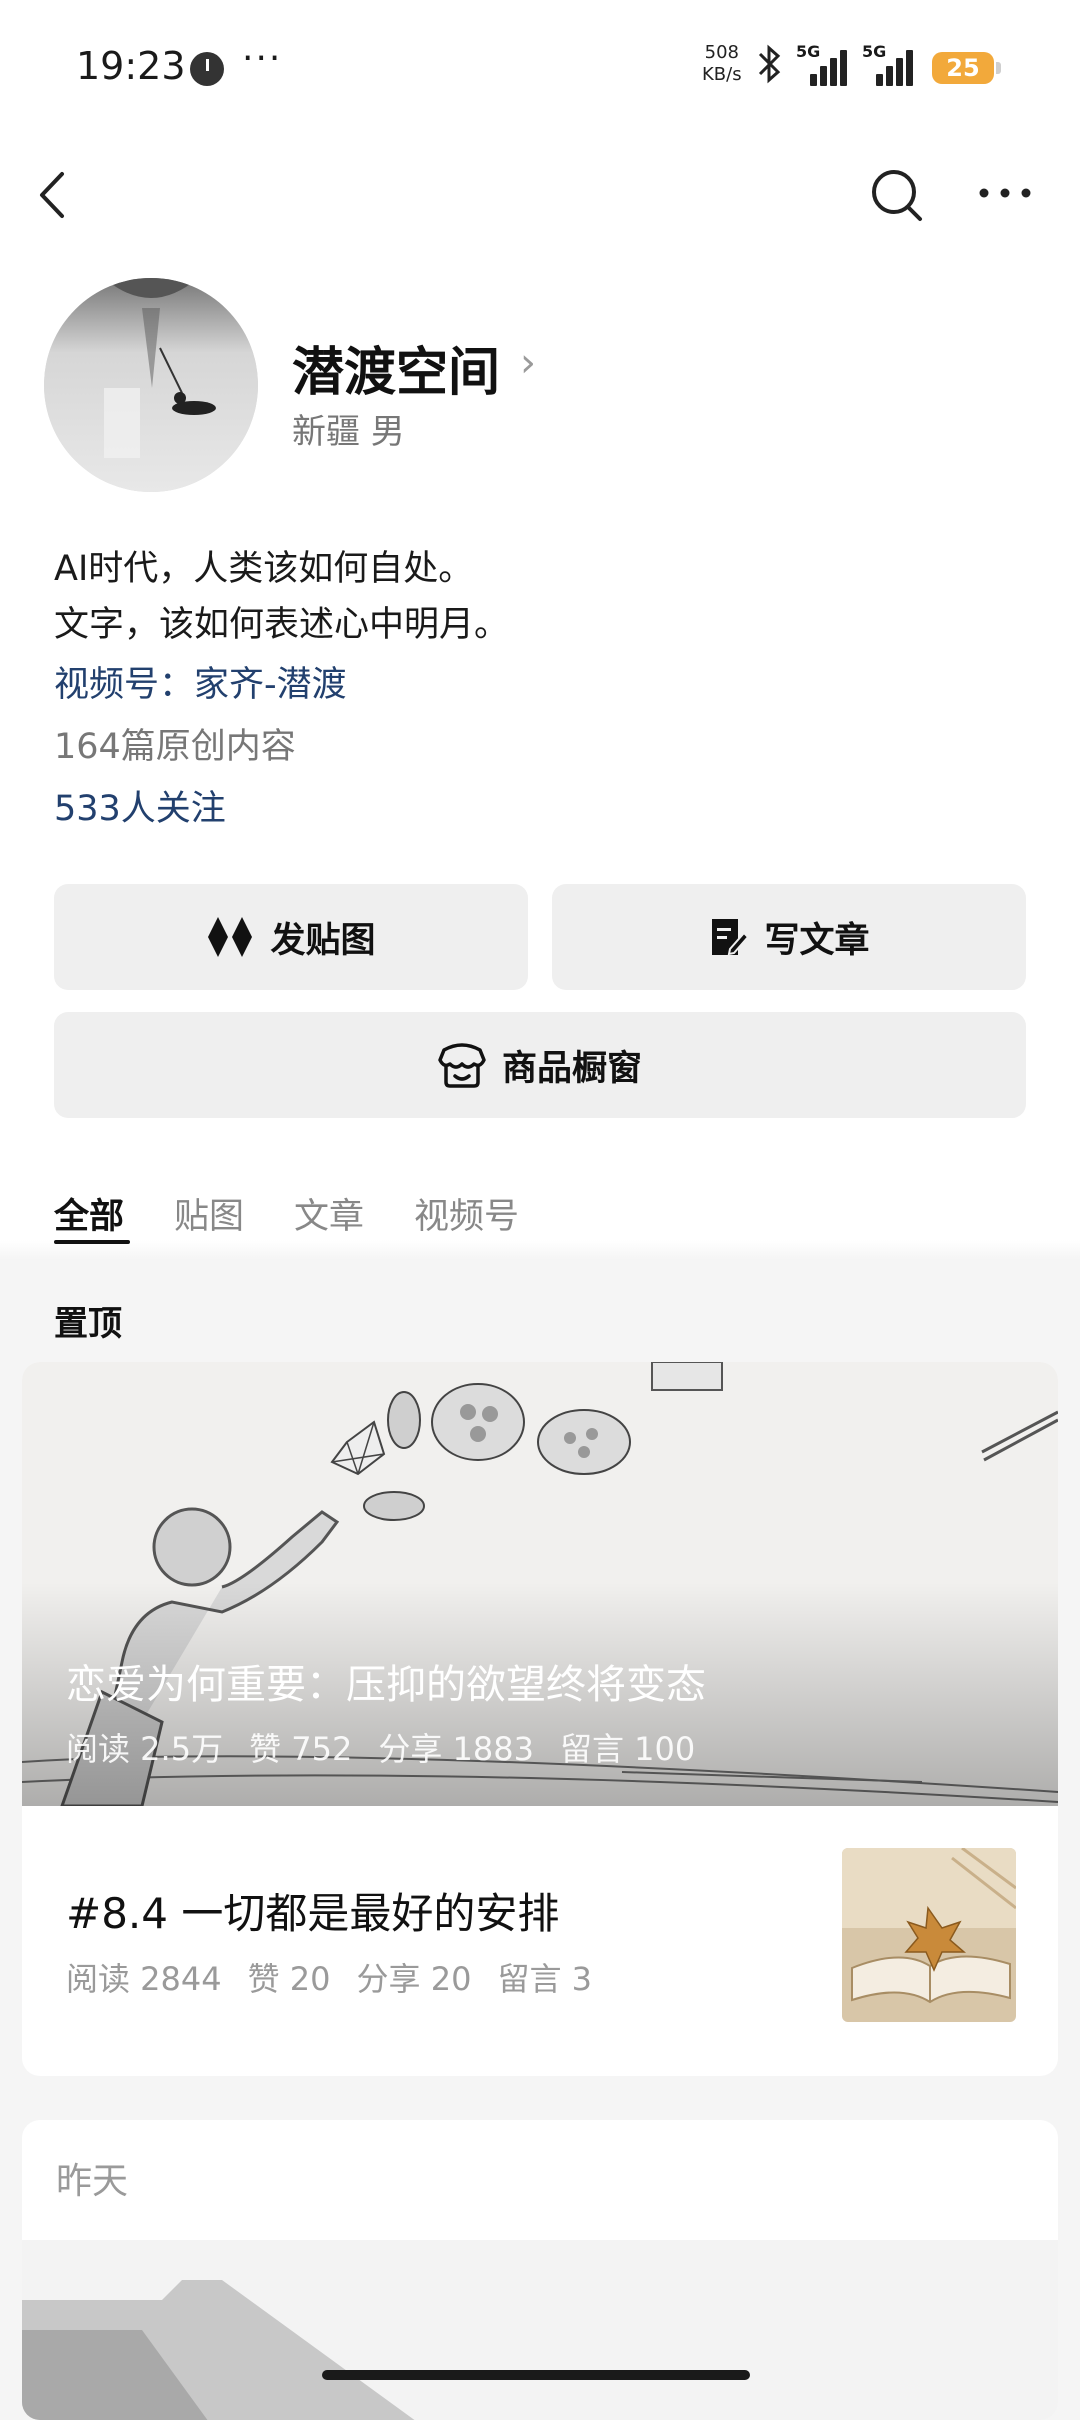 This screenshot has width=1080, height=2420. I want to click on share-count: 分享 20, so click(414, 1979).